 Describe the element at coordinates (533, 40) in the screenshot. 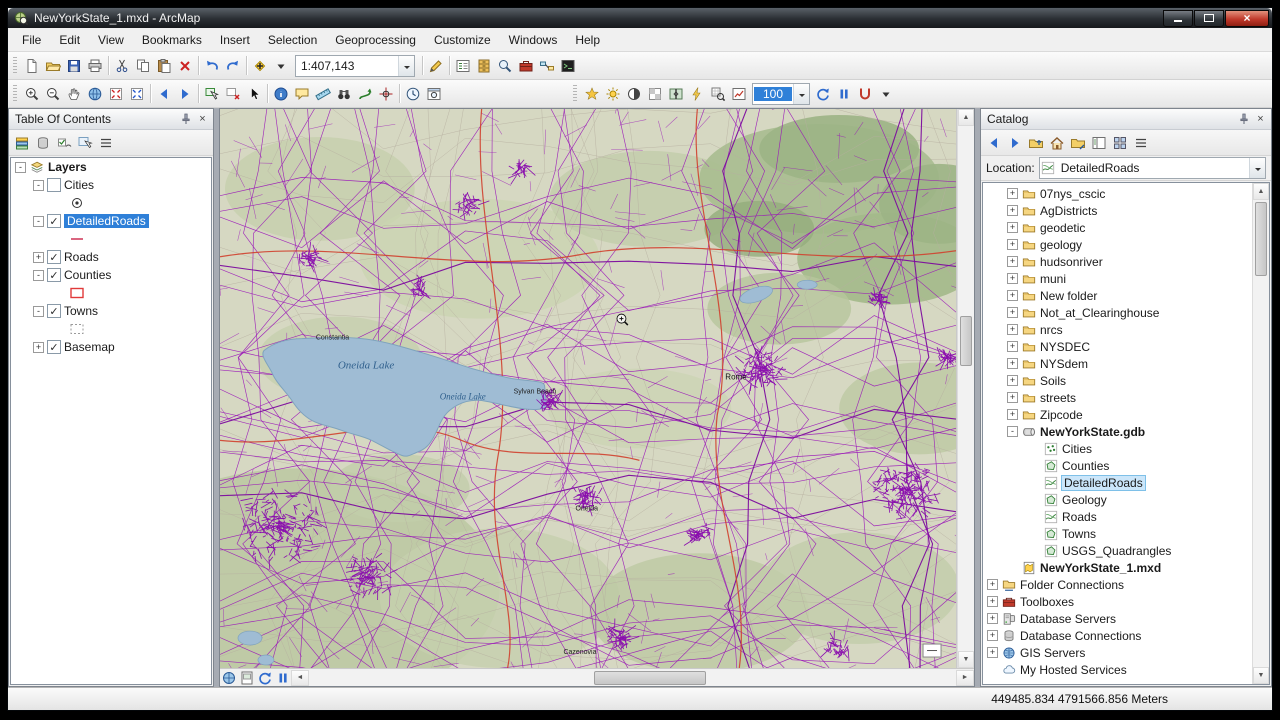

I see `menu-item-windows: Windows` at that location.